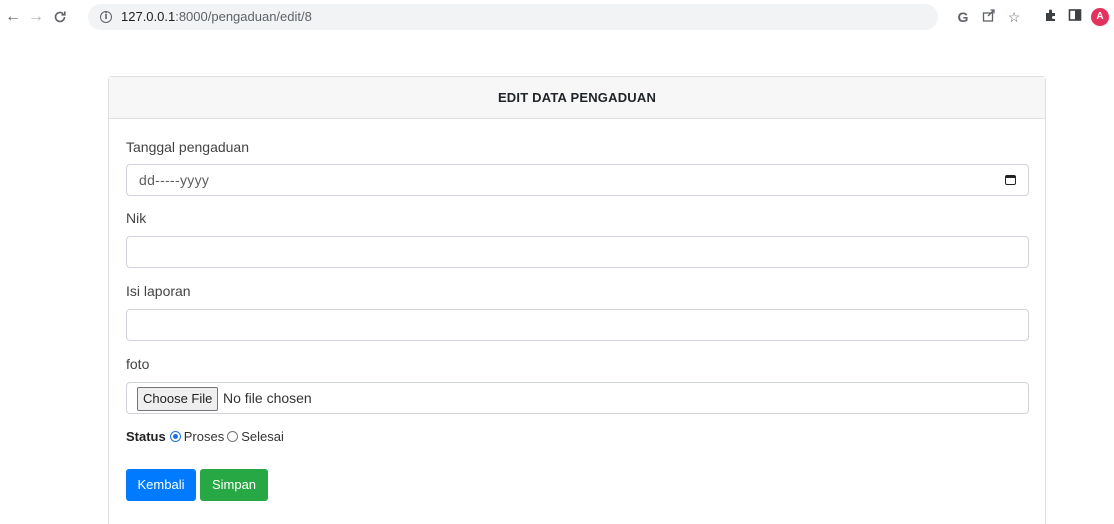 The width and height of the screenshot is (1114, 524). I want to click on date-placeholder: dd-----yyyy, so click(174, 180).